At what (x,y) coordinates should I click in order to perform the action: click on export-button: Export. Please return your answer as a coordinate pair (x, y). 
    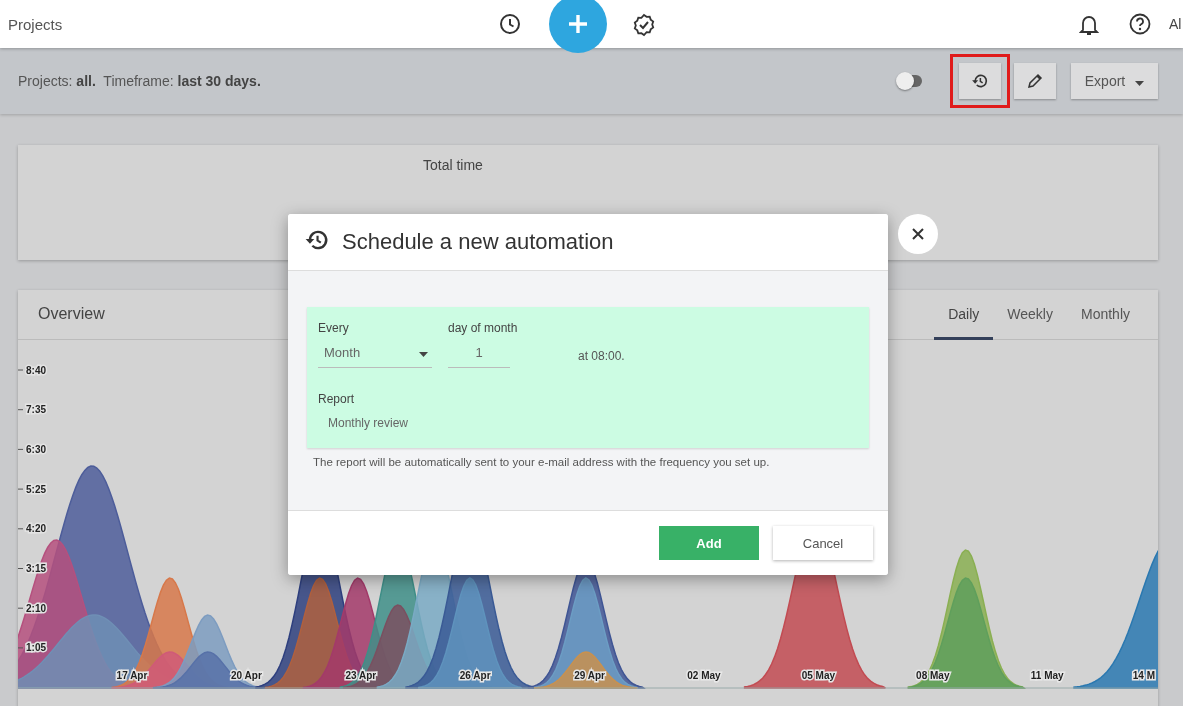
    Looking at the image, I should click on (1114, 81).